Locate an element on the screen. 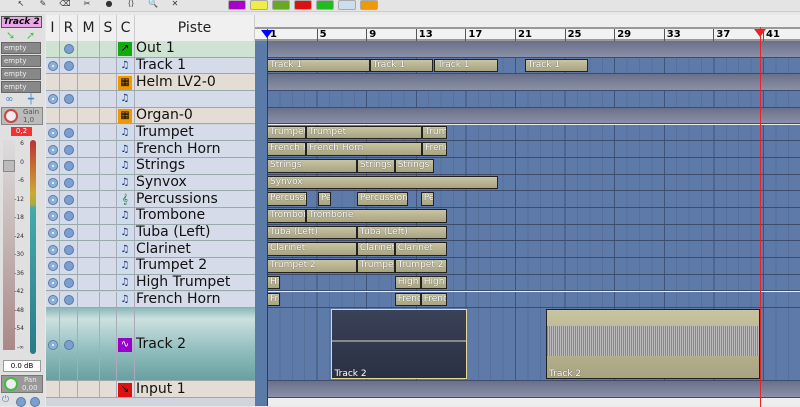 The image size is (800, 407). track-row: ♫ Synvox is located at coordinates (150, 183).